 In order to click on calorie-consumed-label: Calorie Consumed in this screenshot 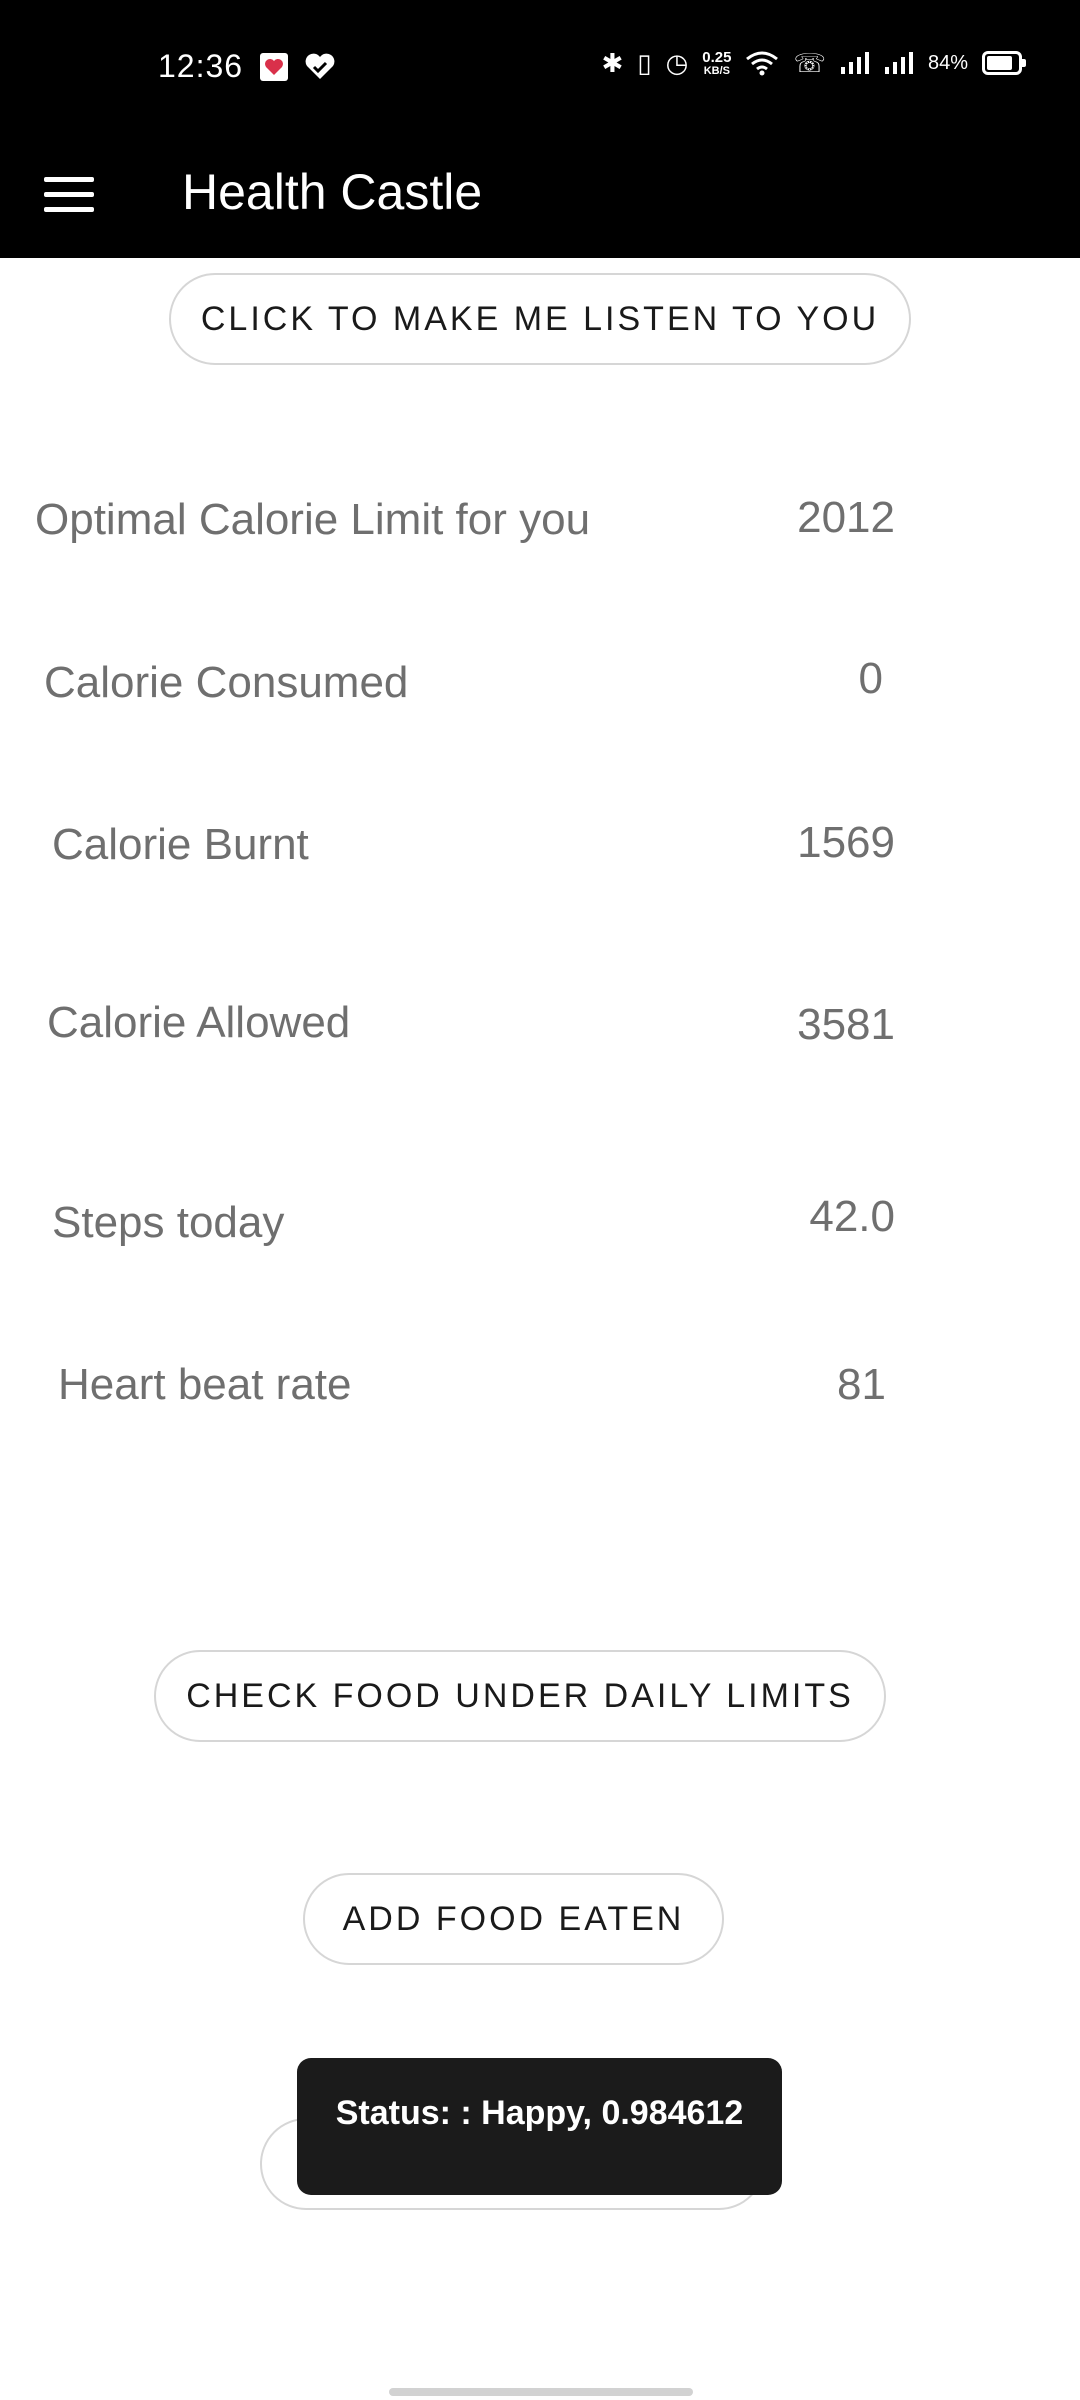, I will do `click(226, 682)`.